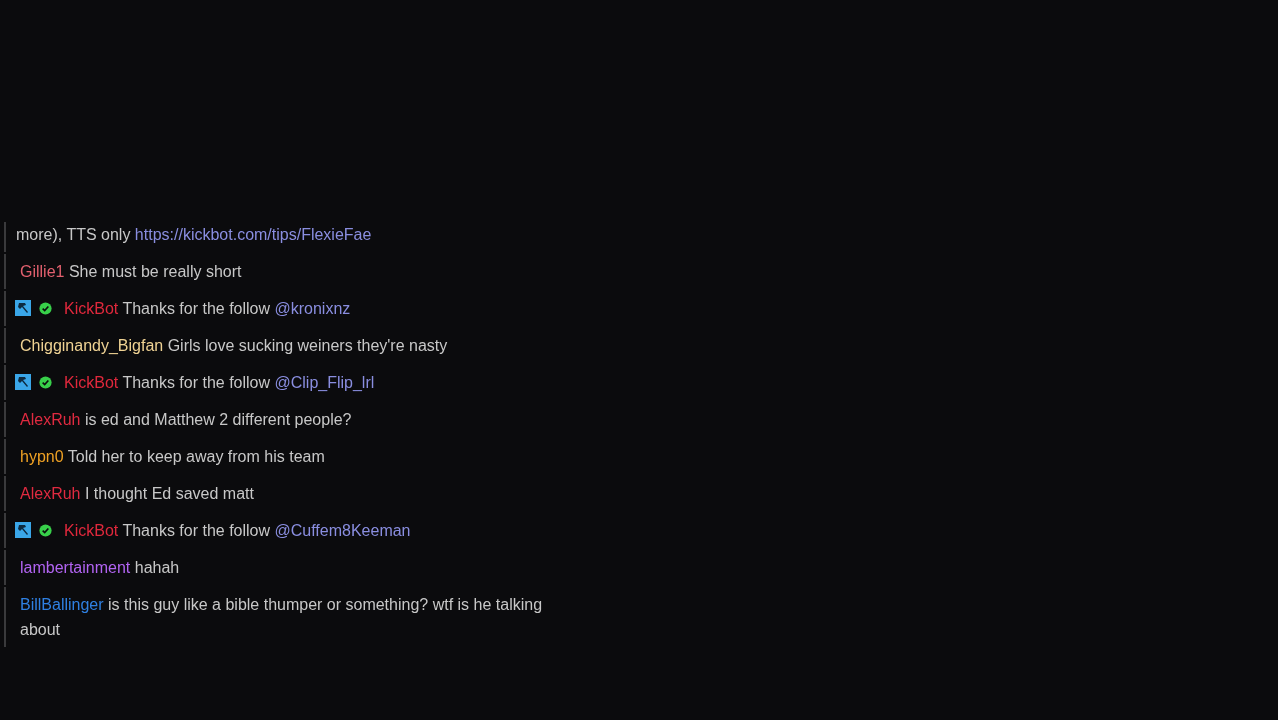 The height and width of the screenshot is (720, 1278). Describe the element at coordinates (100, 567) in the screenshot. I see `chat-message: lambertainment hahah` at that location.